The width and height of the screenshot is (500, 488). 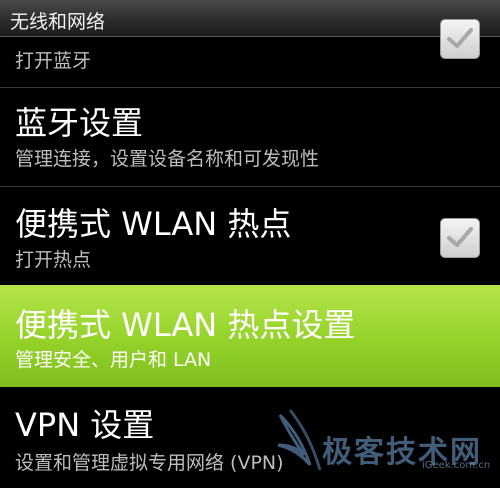 What do you see at coordinates (149, 463) in the screenshot?
I see `vpn-settings-summary: 设置和管理虚拟专用网络 (VPN)` at bounding box center [149, 463].